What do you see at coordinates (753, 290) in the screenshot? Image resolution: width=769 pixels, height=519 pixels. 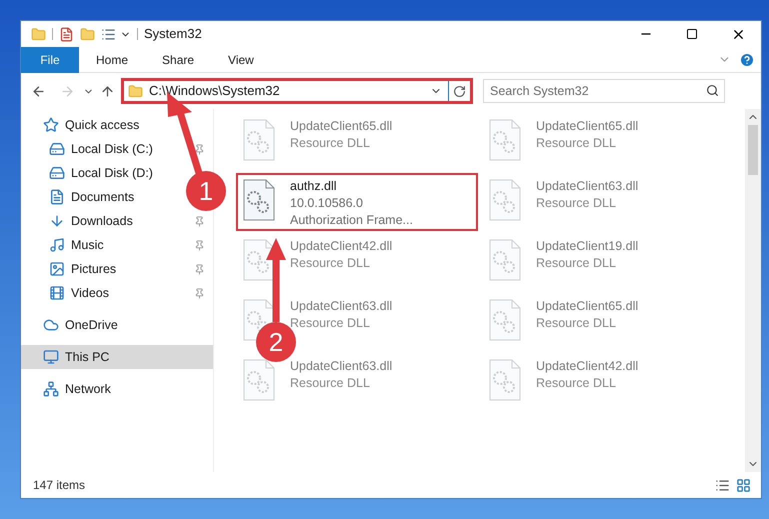 I see `scrollbar` at bounding box center [753, 290].